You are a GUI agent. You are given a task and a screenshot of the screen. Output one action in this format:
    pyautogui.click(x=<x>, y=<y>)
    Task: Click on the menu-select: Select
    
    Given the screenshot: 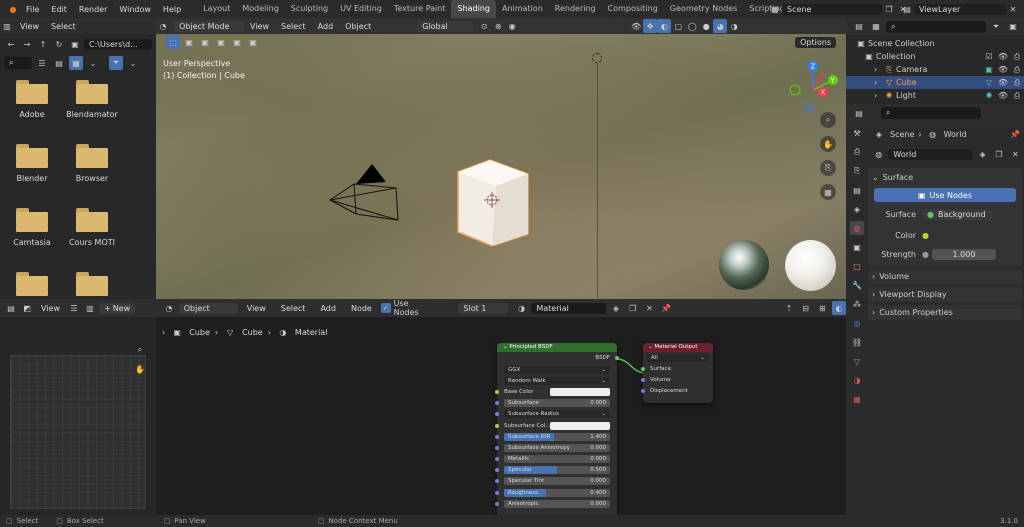 What is the action you would take?
    pyautogui.click(x=293, y=26)
    